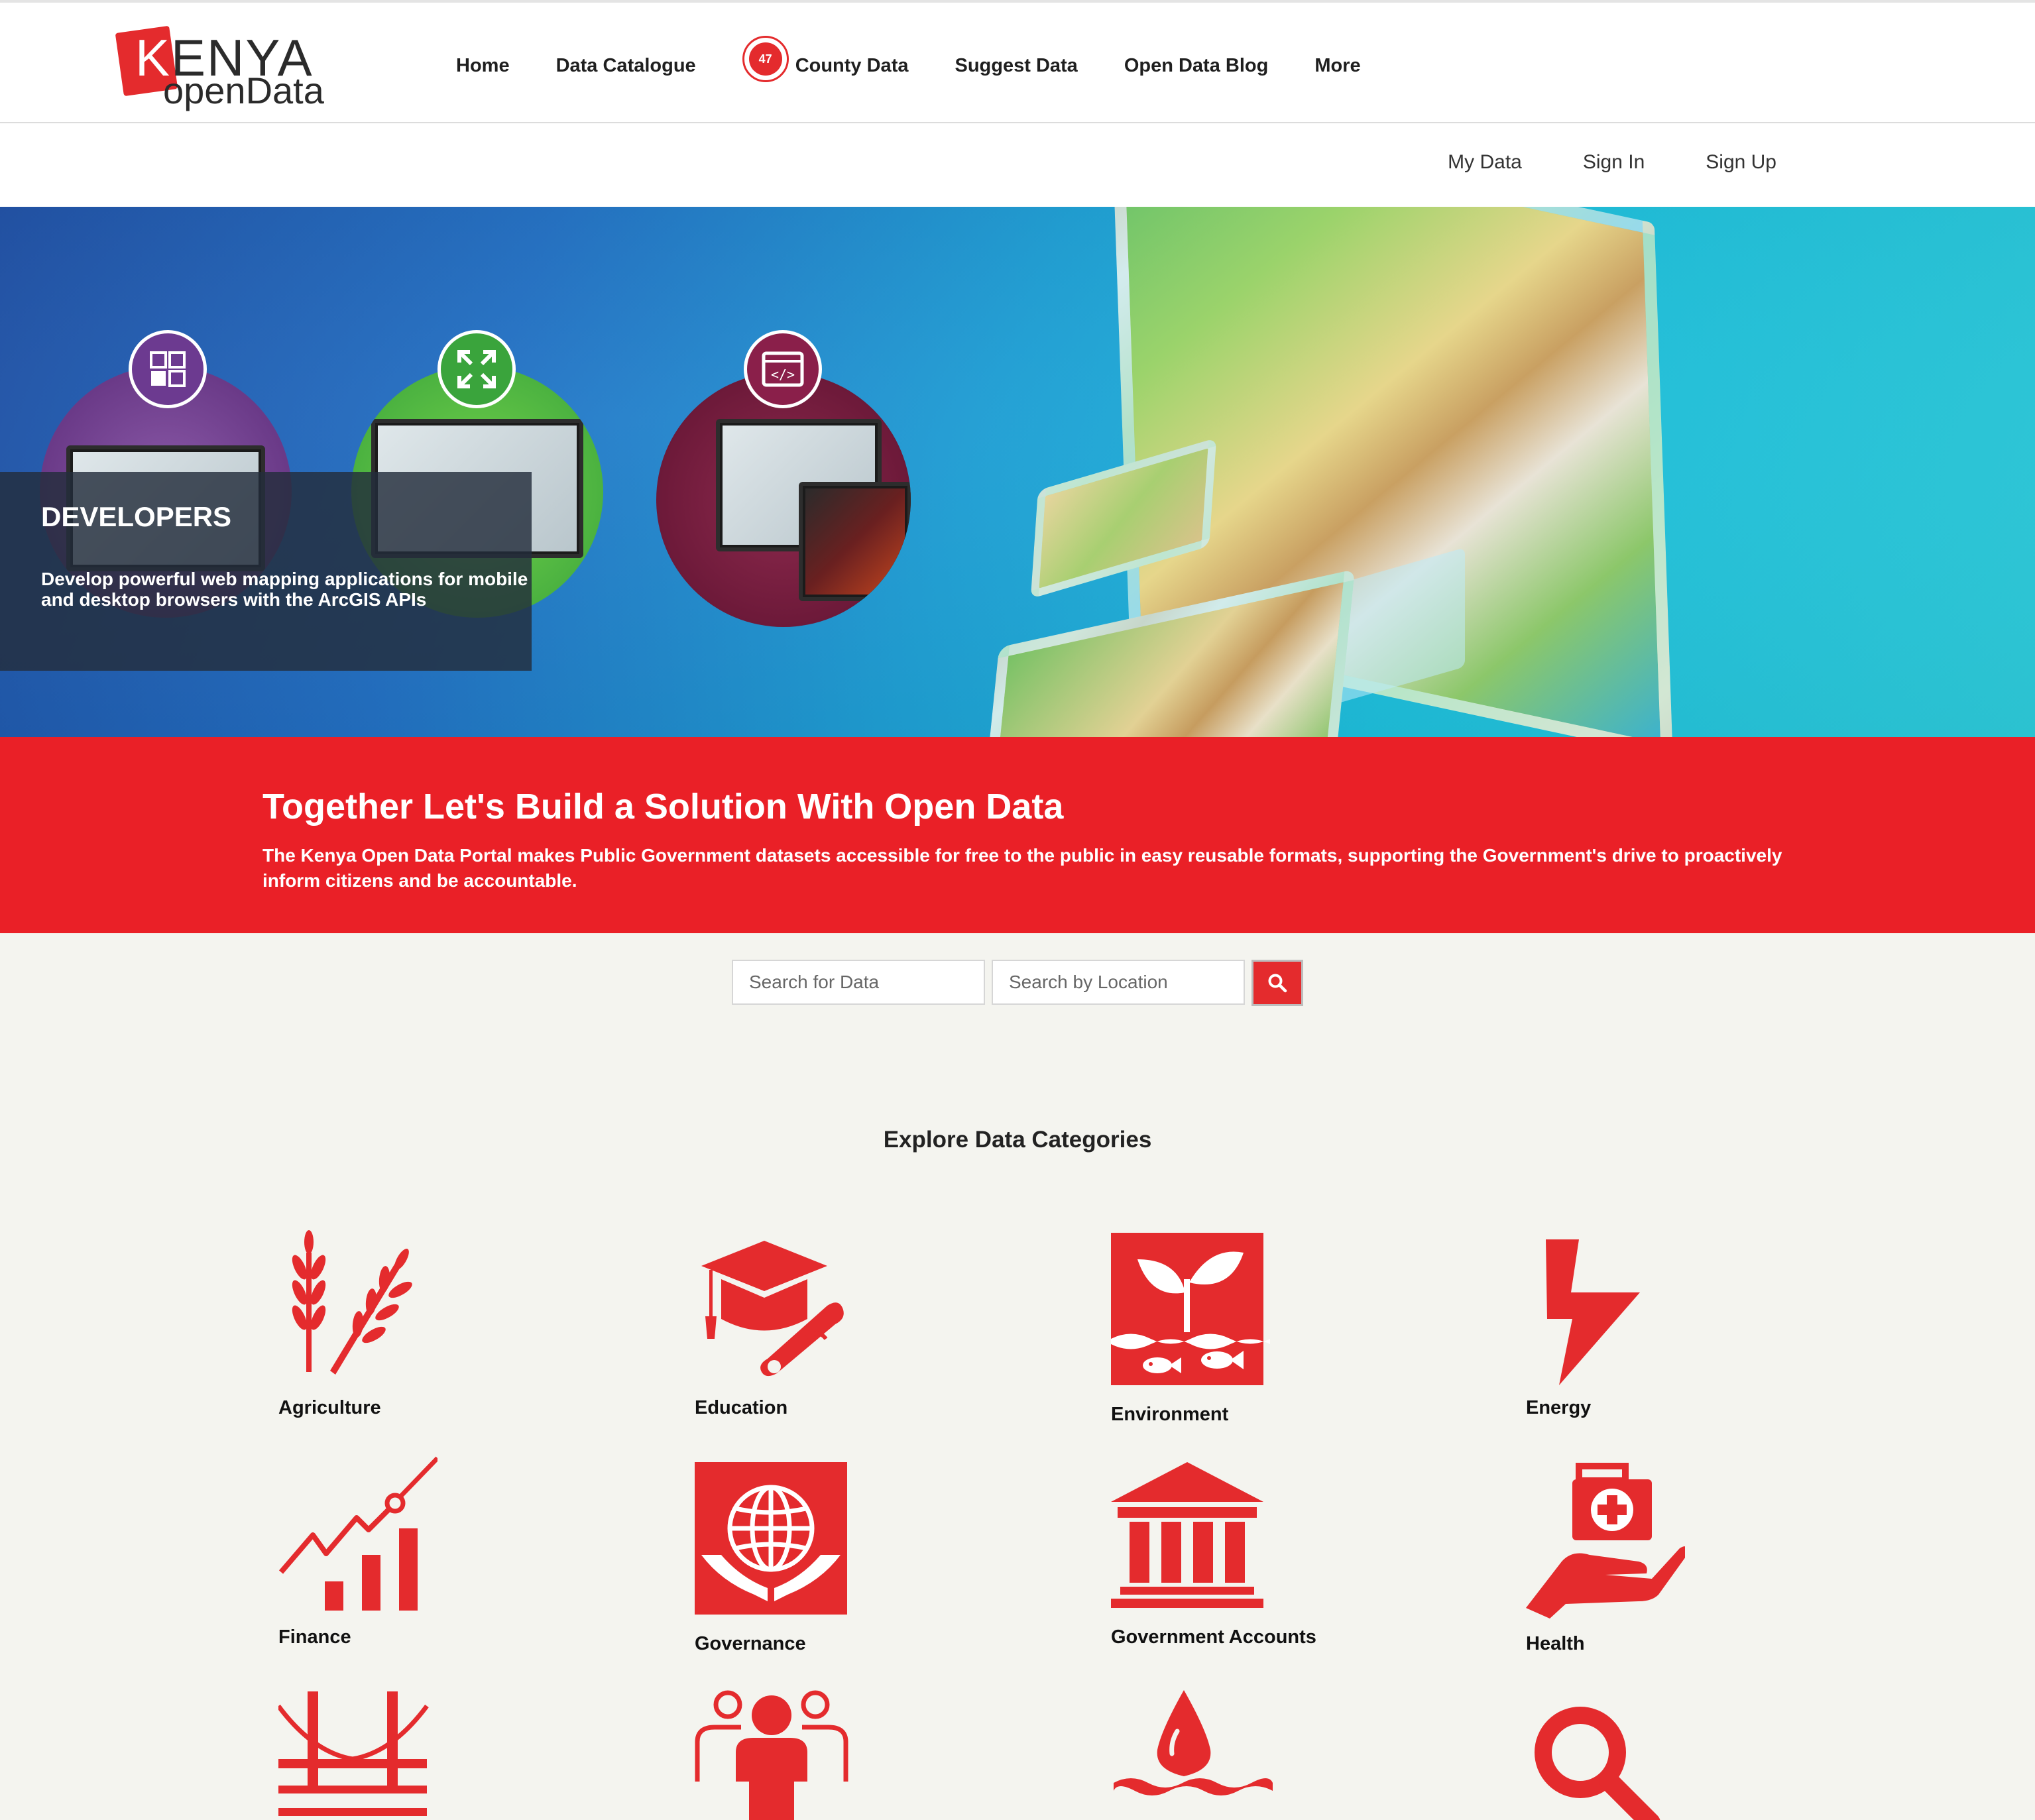  What do you see at coordinates (852, 65) in the screenshot?
I see `nav-county-data-label: County Data` at bounding box center [852, 65].